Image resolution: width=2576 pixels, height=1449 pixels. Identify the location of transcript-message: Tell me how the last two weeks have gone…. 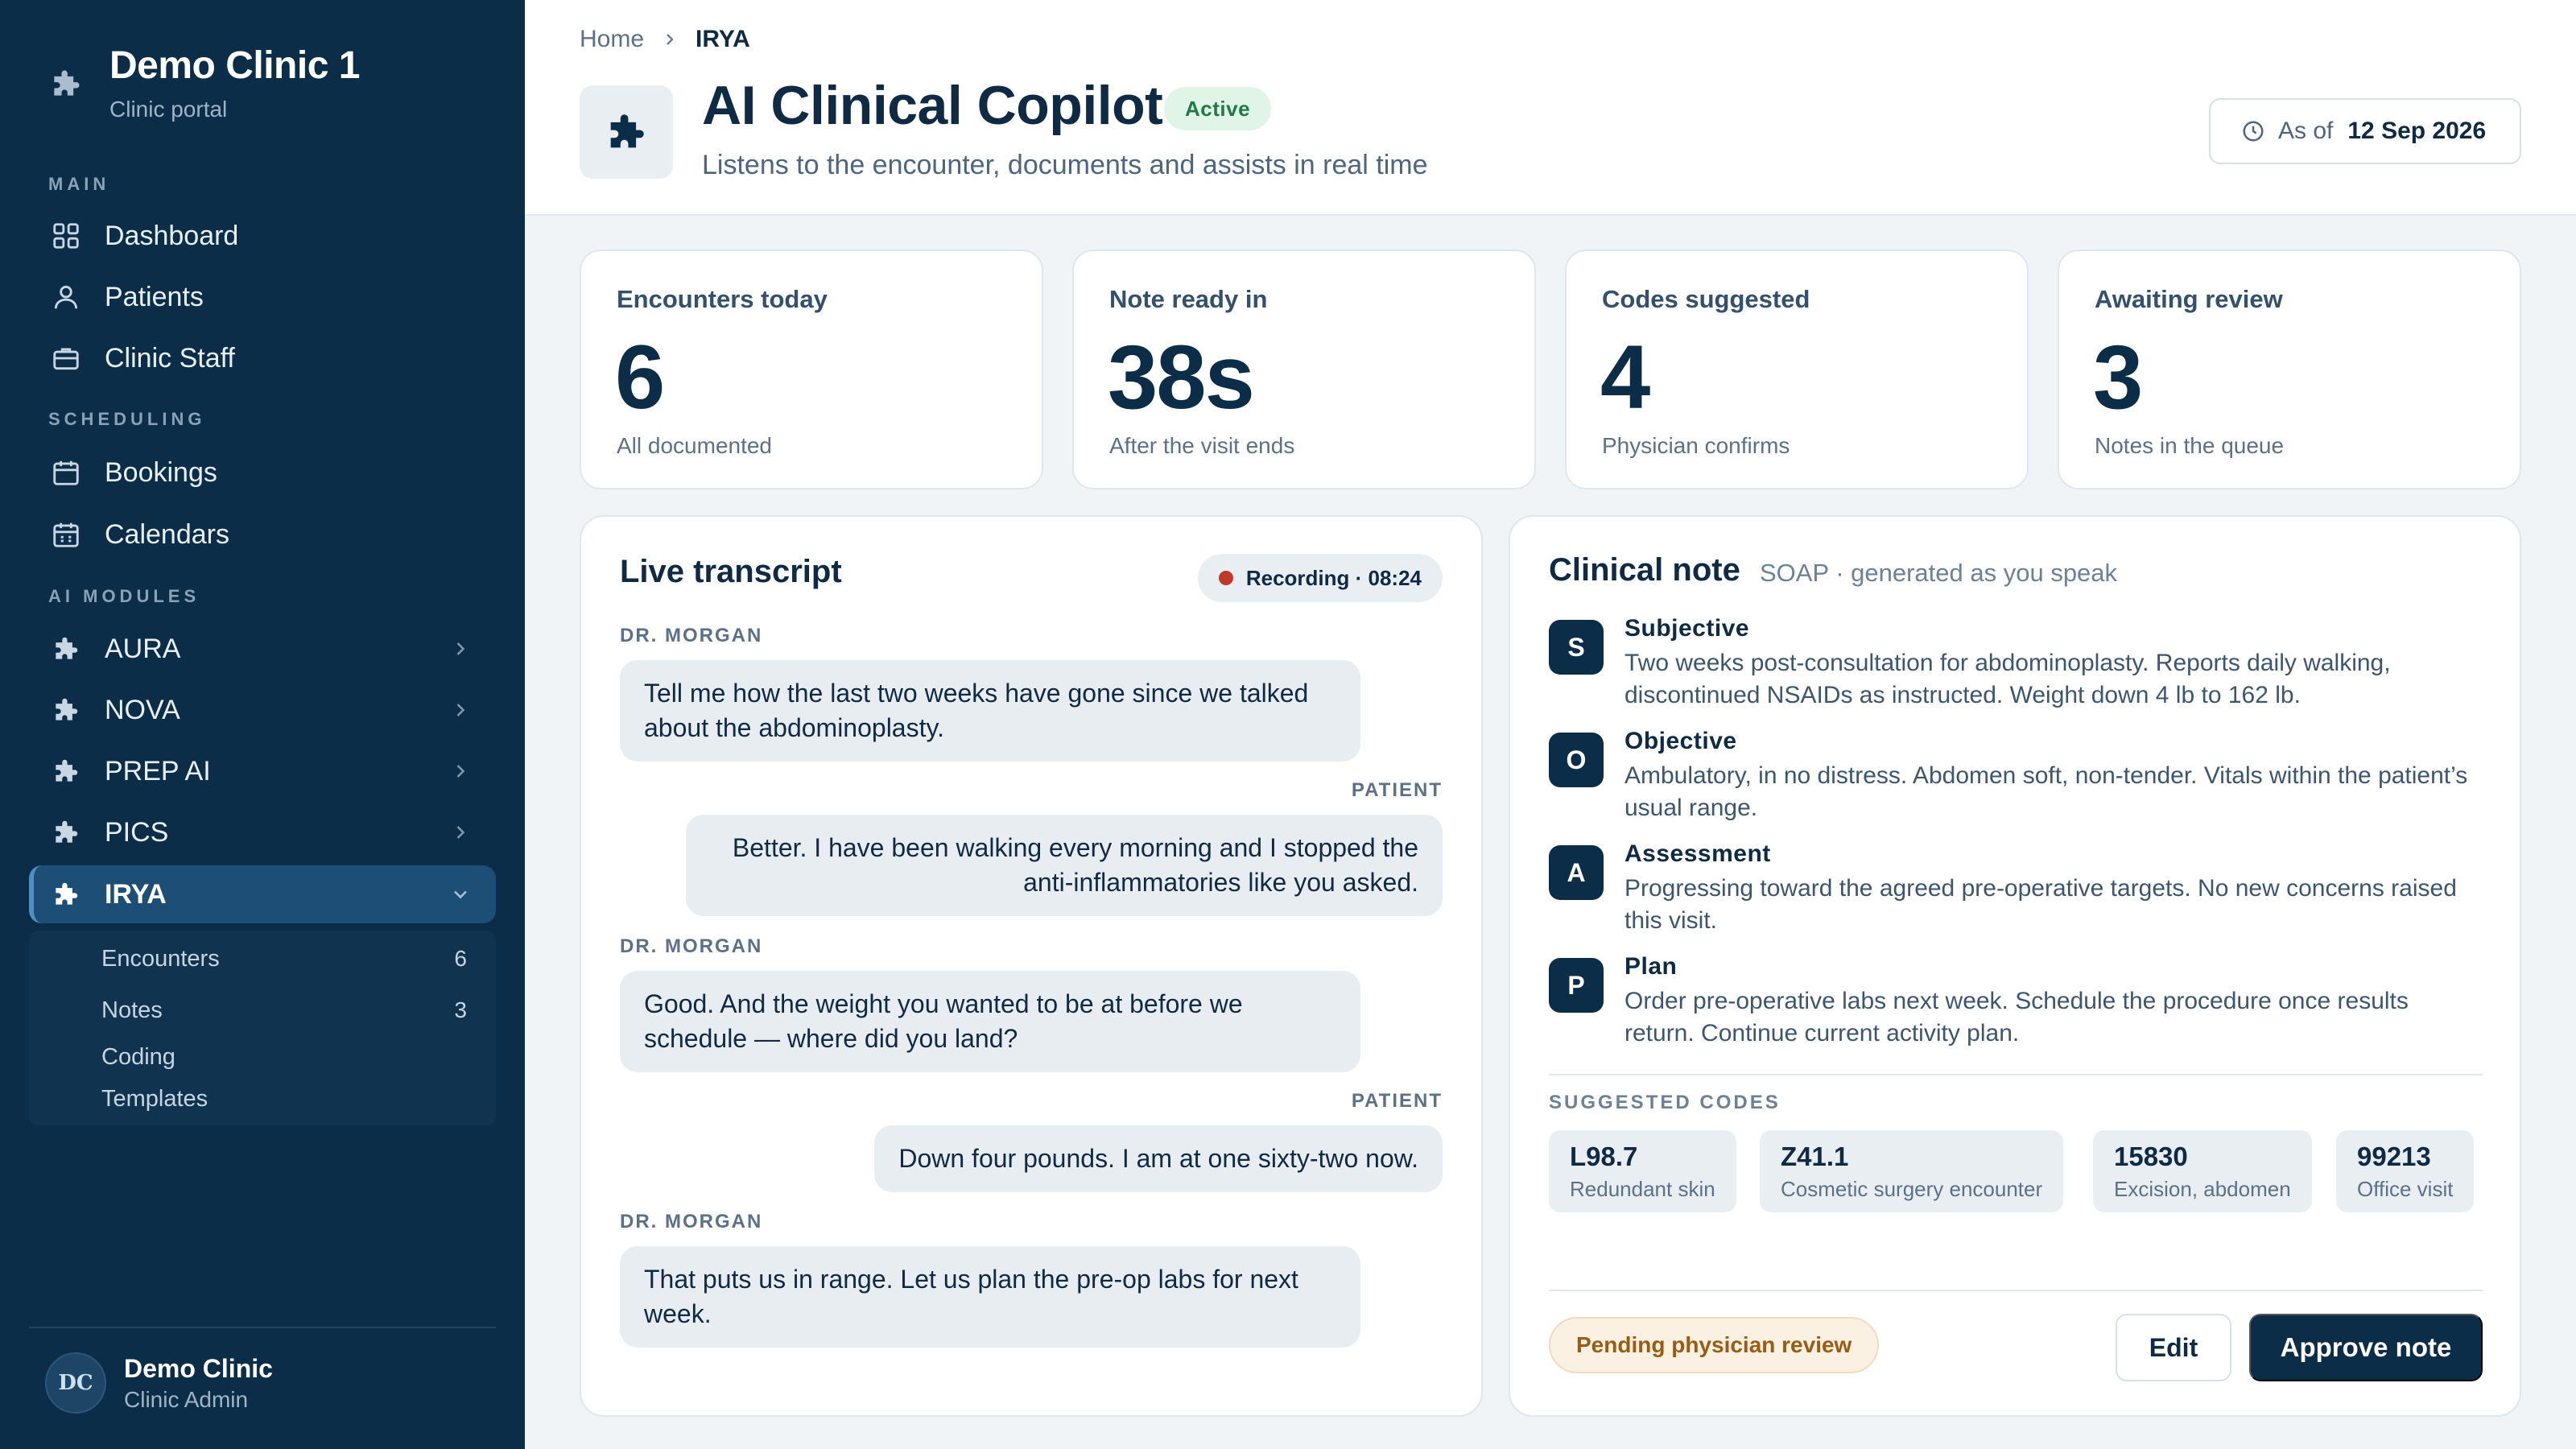
(990, 711).